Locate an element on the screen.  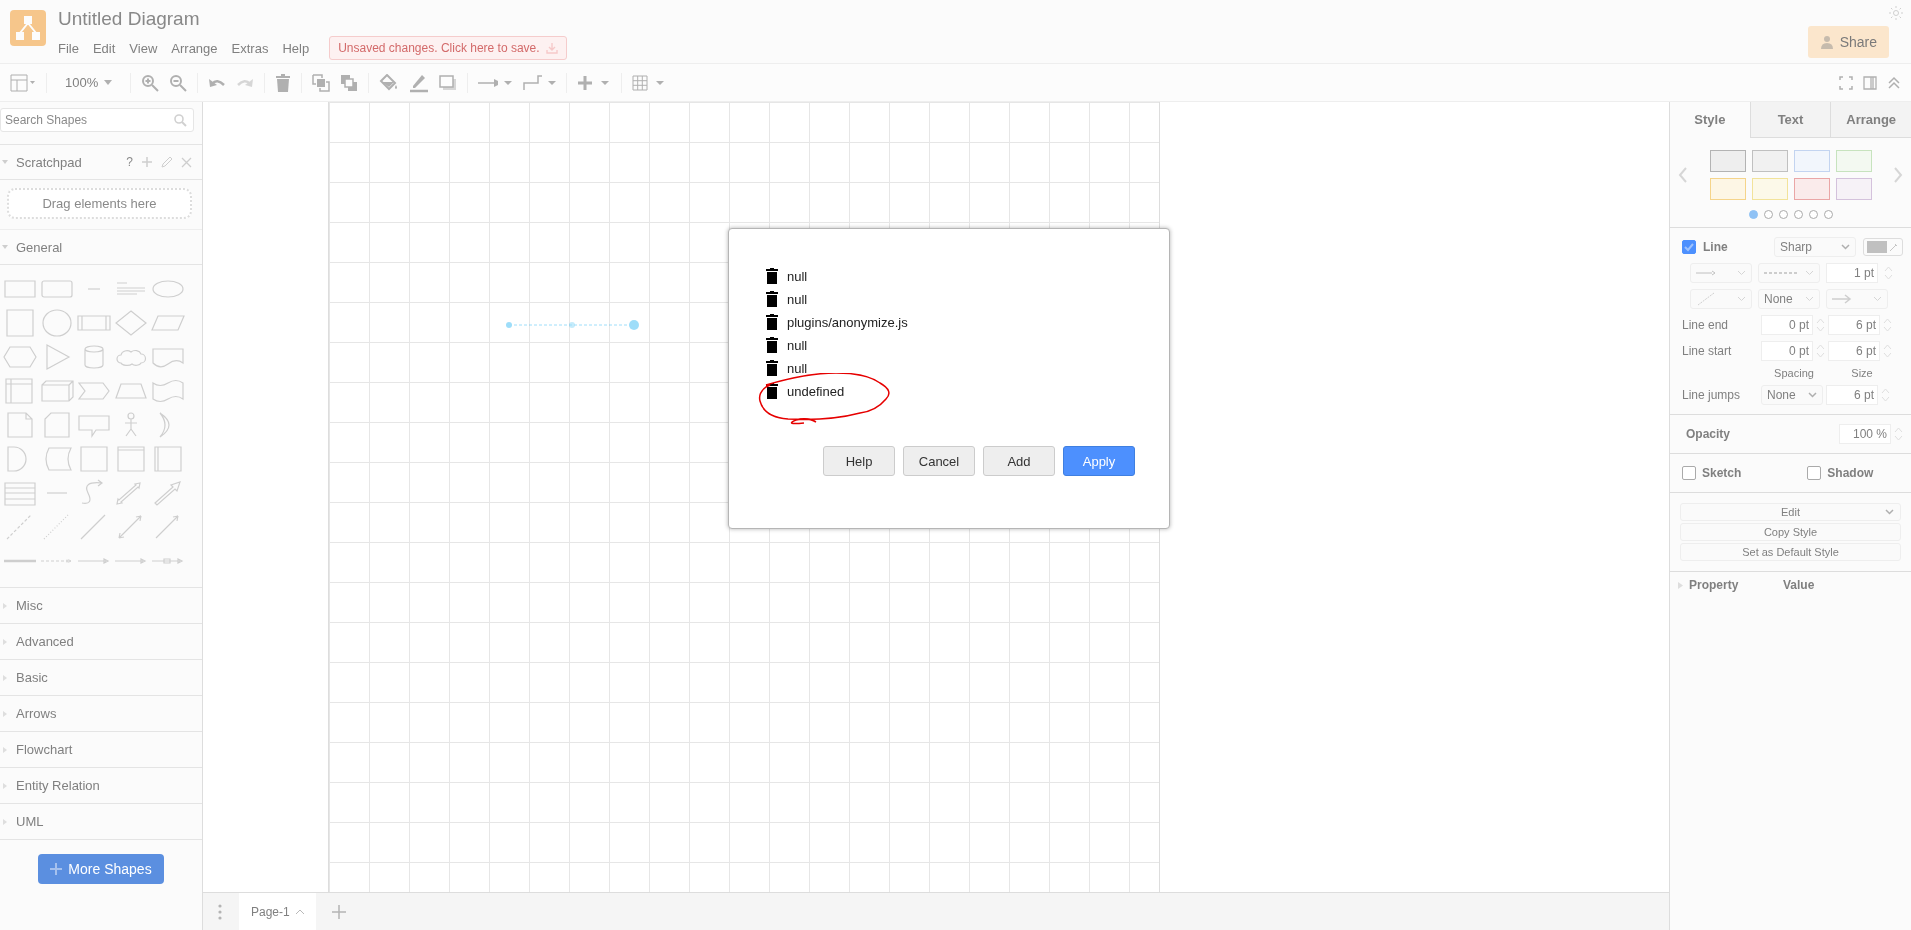
tape-shape-icon is located at coordinates (168, 391).